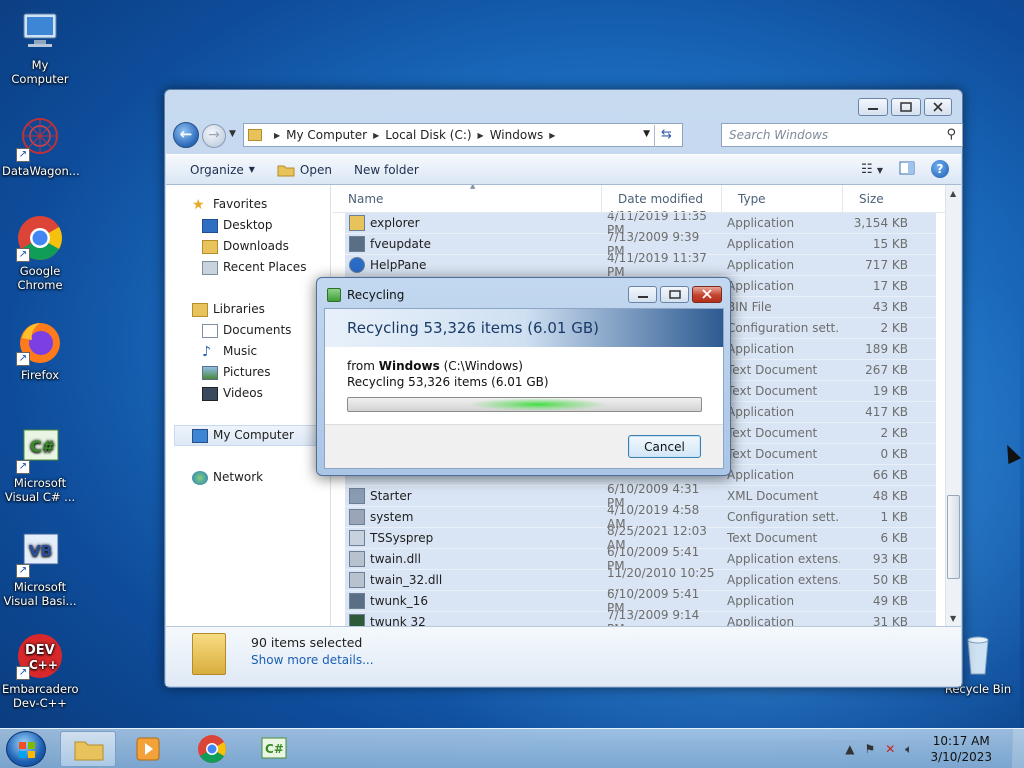 The height and width of the screenshot is (768, 1024). Describe the element at coordinates (326, 135) in the screenshot. I see `breadcrumb-my-computer: My Computer` at that location.